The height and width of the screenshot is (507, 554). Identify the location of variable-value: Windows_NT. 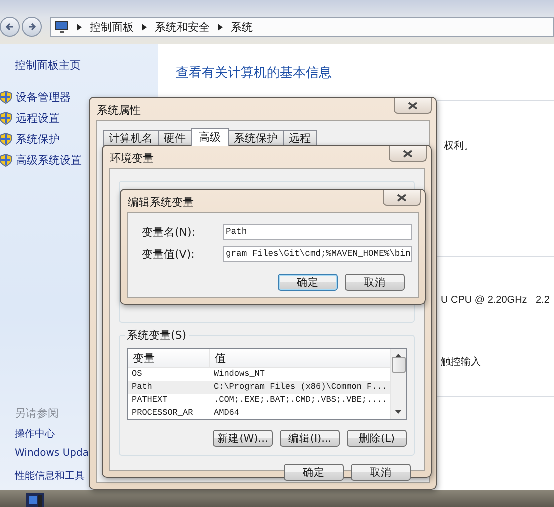
(239, 374).